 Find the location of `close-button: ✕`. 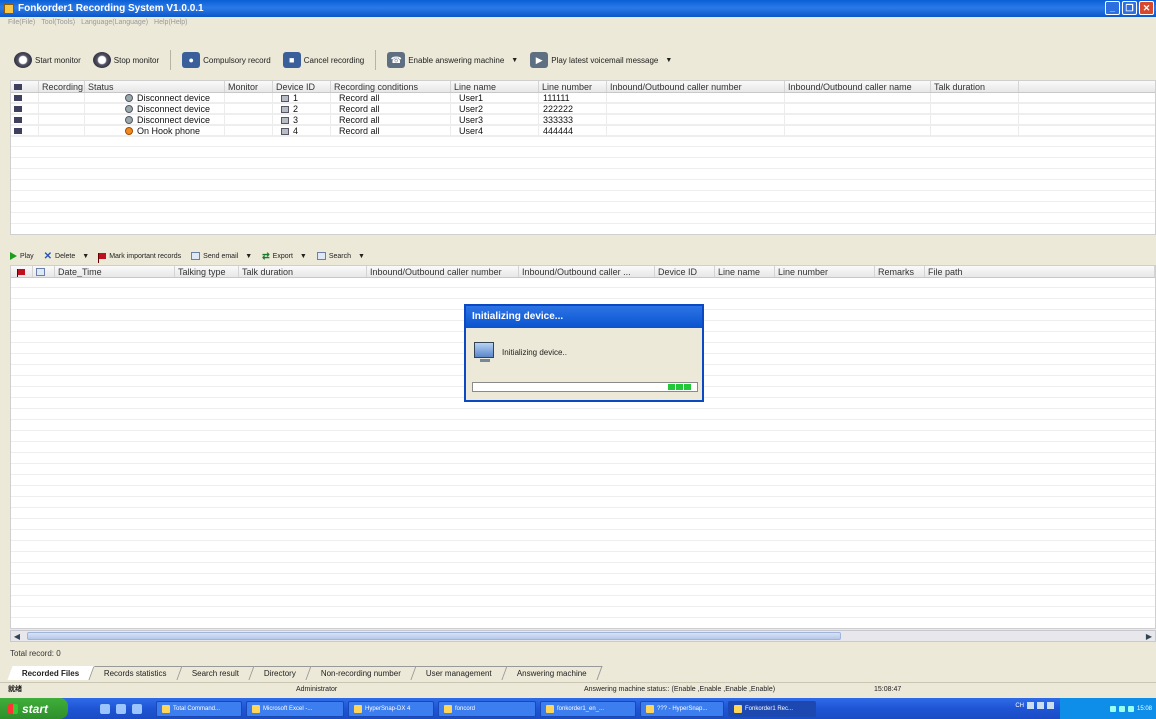

close-button: ✕ is located at coordinates (1146, 8).